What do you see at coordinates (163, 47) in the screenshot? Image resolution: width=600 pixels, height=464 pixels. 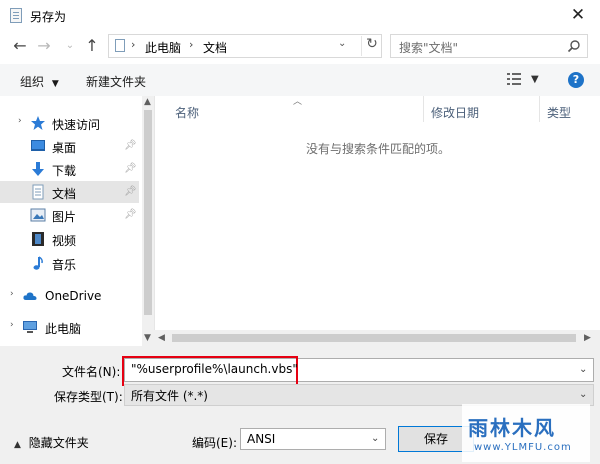 I see `breadcrumb-this-pc: 此电脑` at bounding box center [163, 47].